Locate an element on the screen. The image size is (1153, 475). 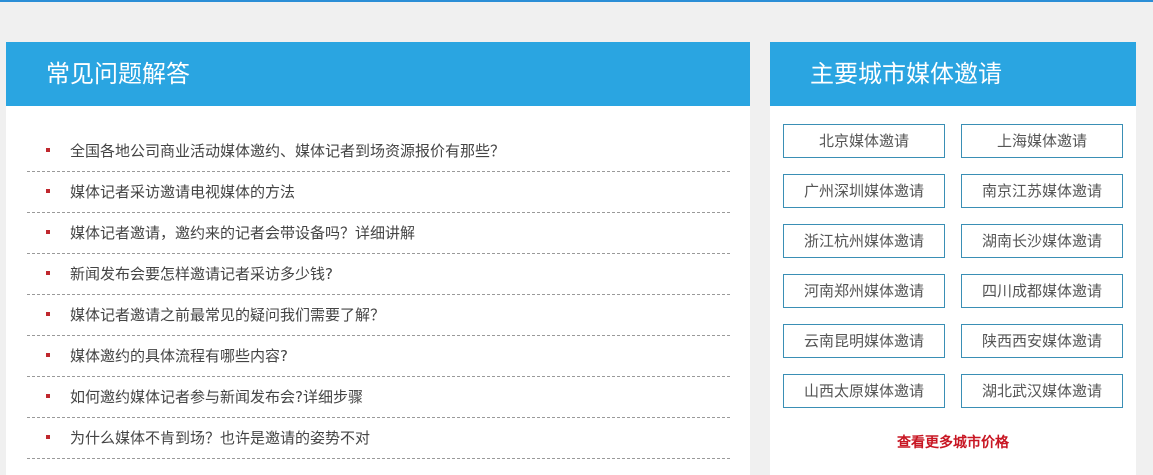
faq-item: 媒体记者邀请之前最常见的疑问我们需要了解？ is located at coordinates (378, 315).